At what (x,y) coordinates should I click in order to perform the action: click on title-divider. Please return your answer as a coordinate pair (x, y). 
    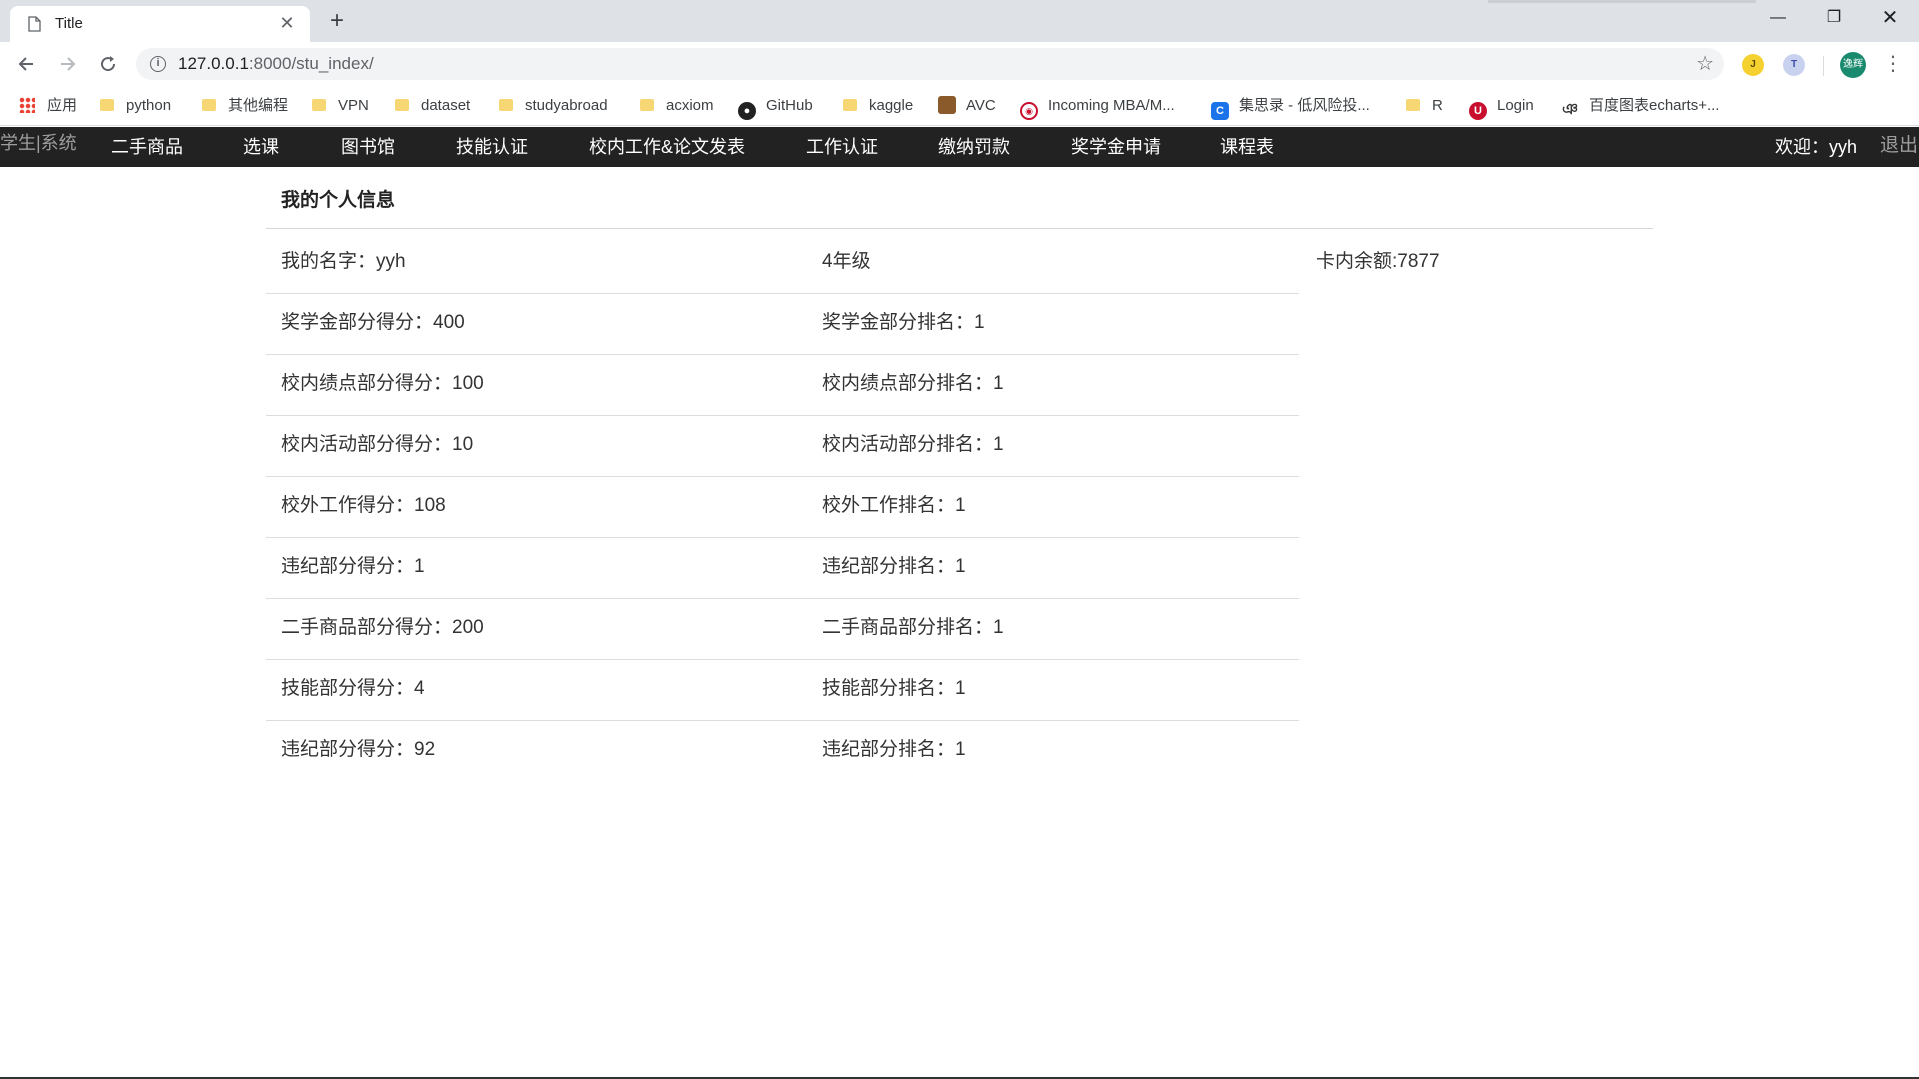
    Looking at the image, I should click on (959, 228).